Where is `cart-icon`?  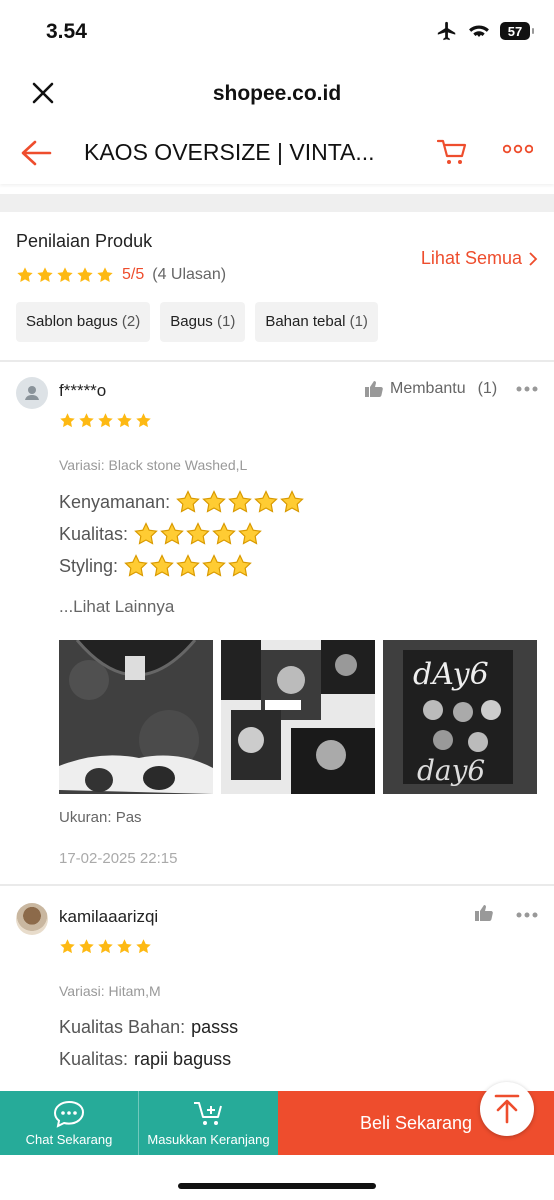 cart-icon is located at coordinates (452, 152).